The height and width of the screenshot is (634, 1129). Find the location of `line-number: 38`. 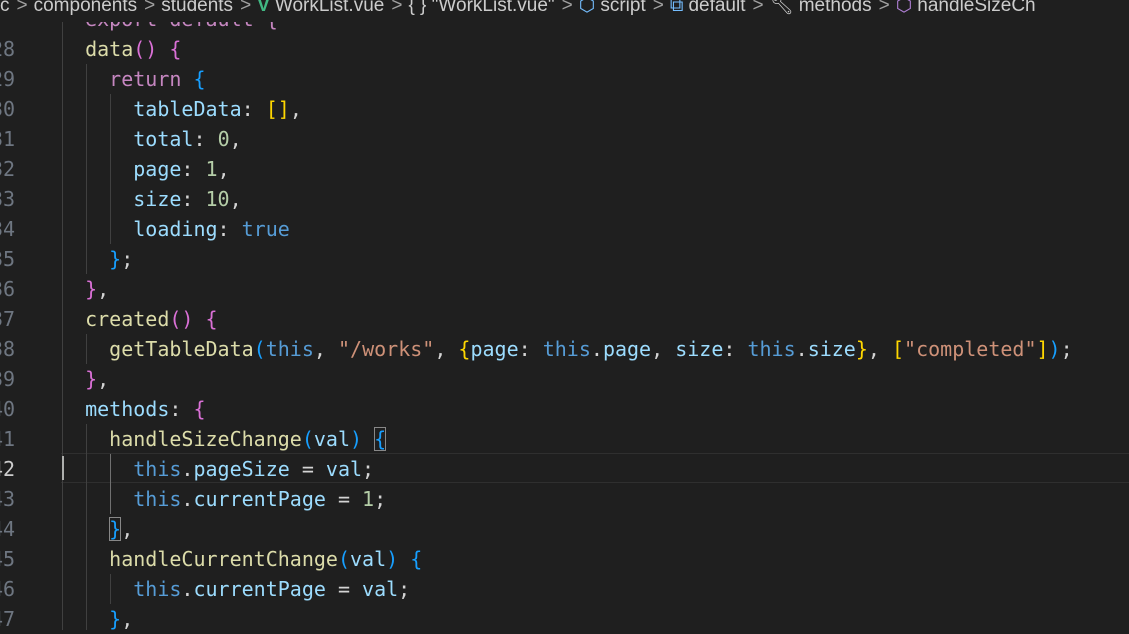

line-number: 38 is located at coordinates (8, 349).